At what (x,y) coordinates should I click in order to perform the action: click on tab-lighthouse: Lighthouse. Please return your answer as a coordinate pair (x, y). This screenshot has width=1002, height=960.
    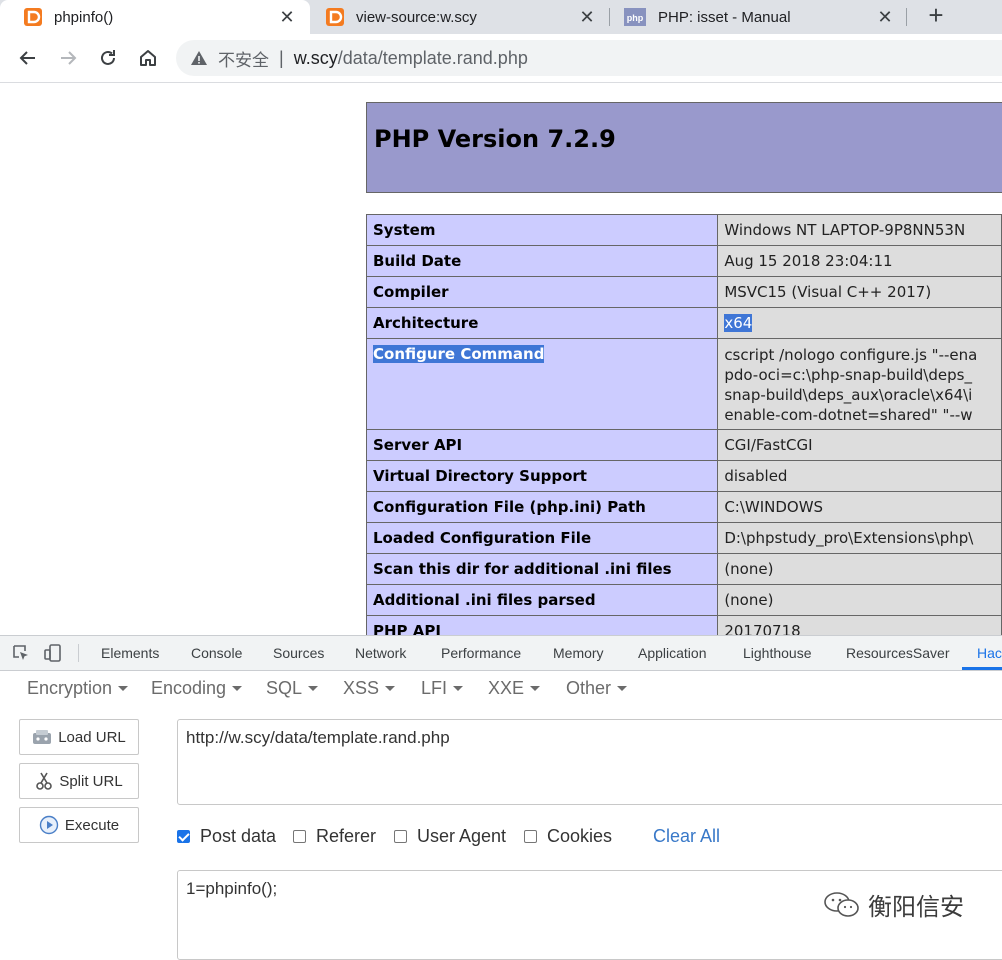
    Looking at the image, I should click on (777, 653).